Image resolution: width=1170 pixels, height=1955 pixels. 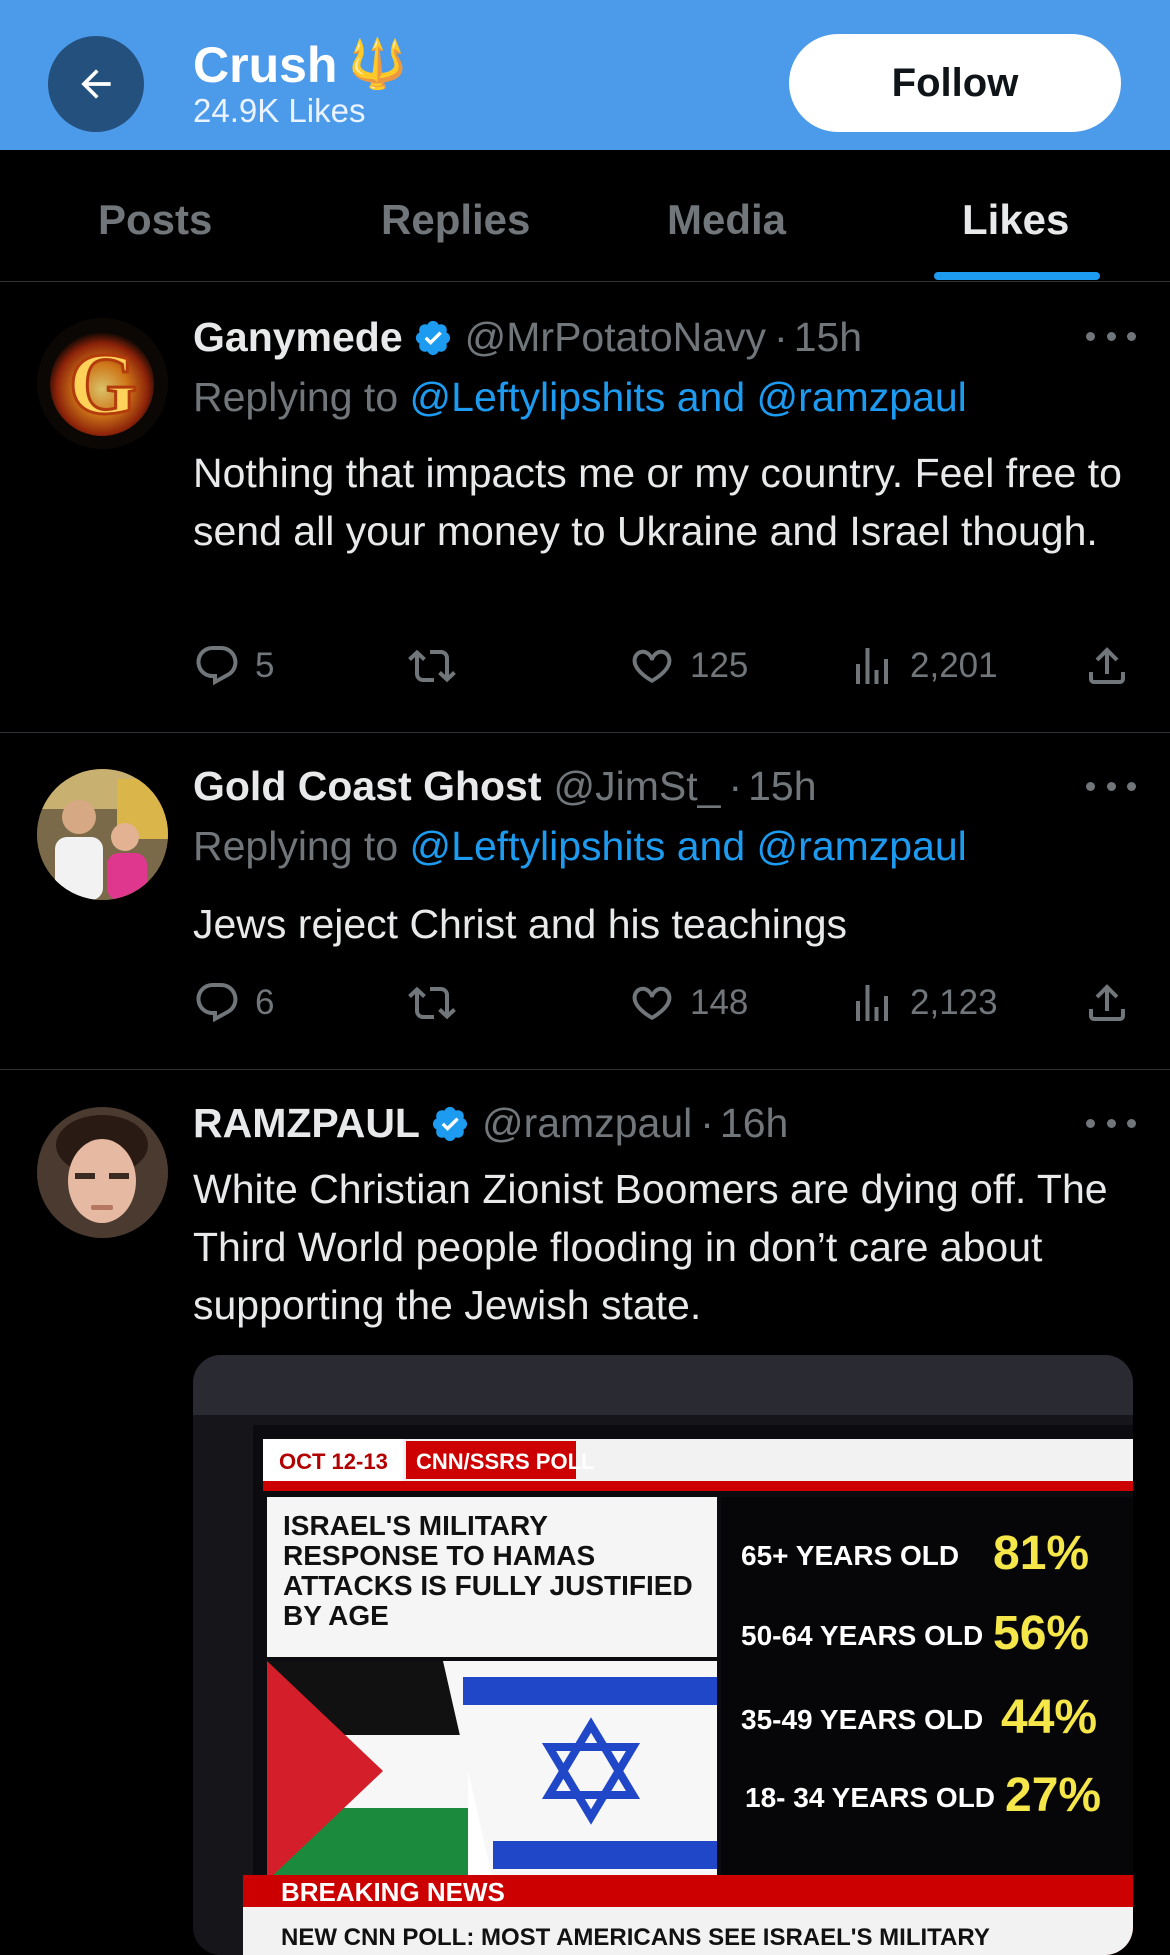 What do you see at coordinates (333, 1461) in the screenshot?
I see `poll-date: OCT 12-13` at bounding box center [333, 1461].